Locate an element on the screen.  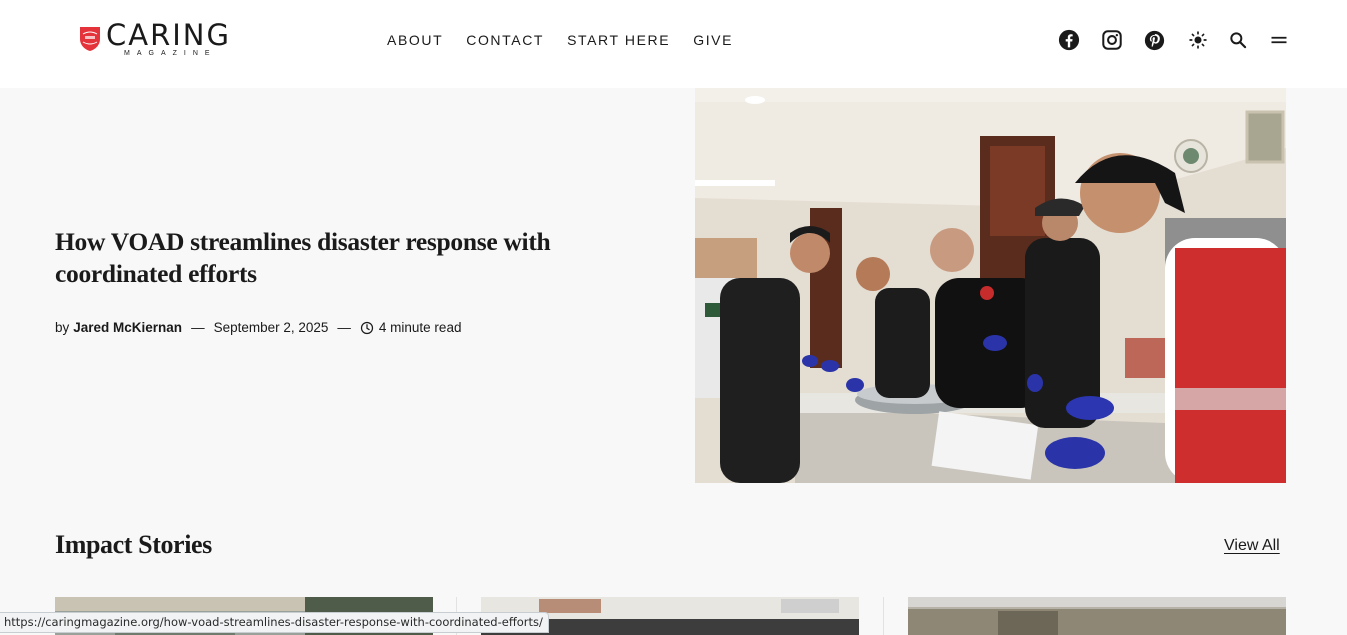
read-time: 4 minute read is located at coordinates (420, 327).